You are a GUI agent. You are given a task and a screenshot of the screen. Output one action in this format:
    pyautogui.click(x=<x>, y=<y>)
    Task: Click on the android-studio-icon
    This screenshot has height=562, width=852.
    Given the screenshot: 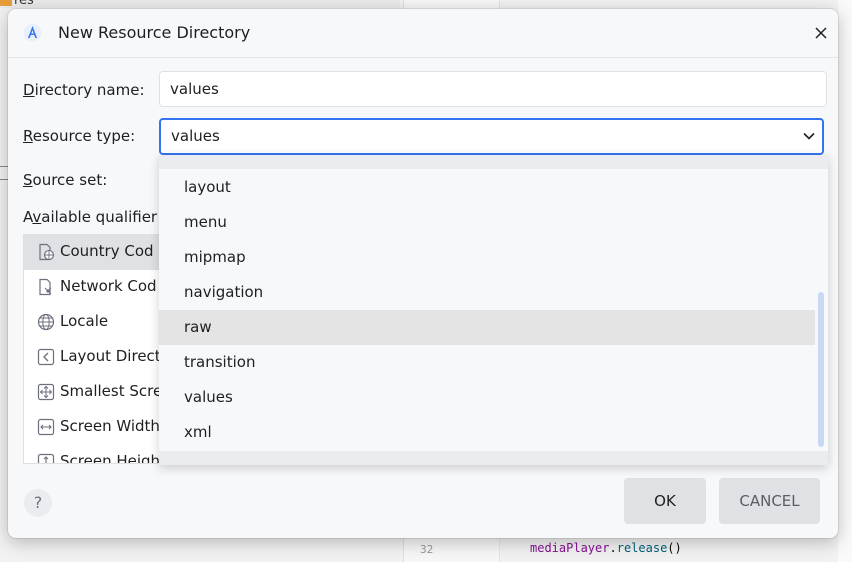 What is the action you would take?
    pyautogui.click(x=32, y=32)
    